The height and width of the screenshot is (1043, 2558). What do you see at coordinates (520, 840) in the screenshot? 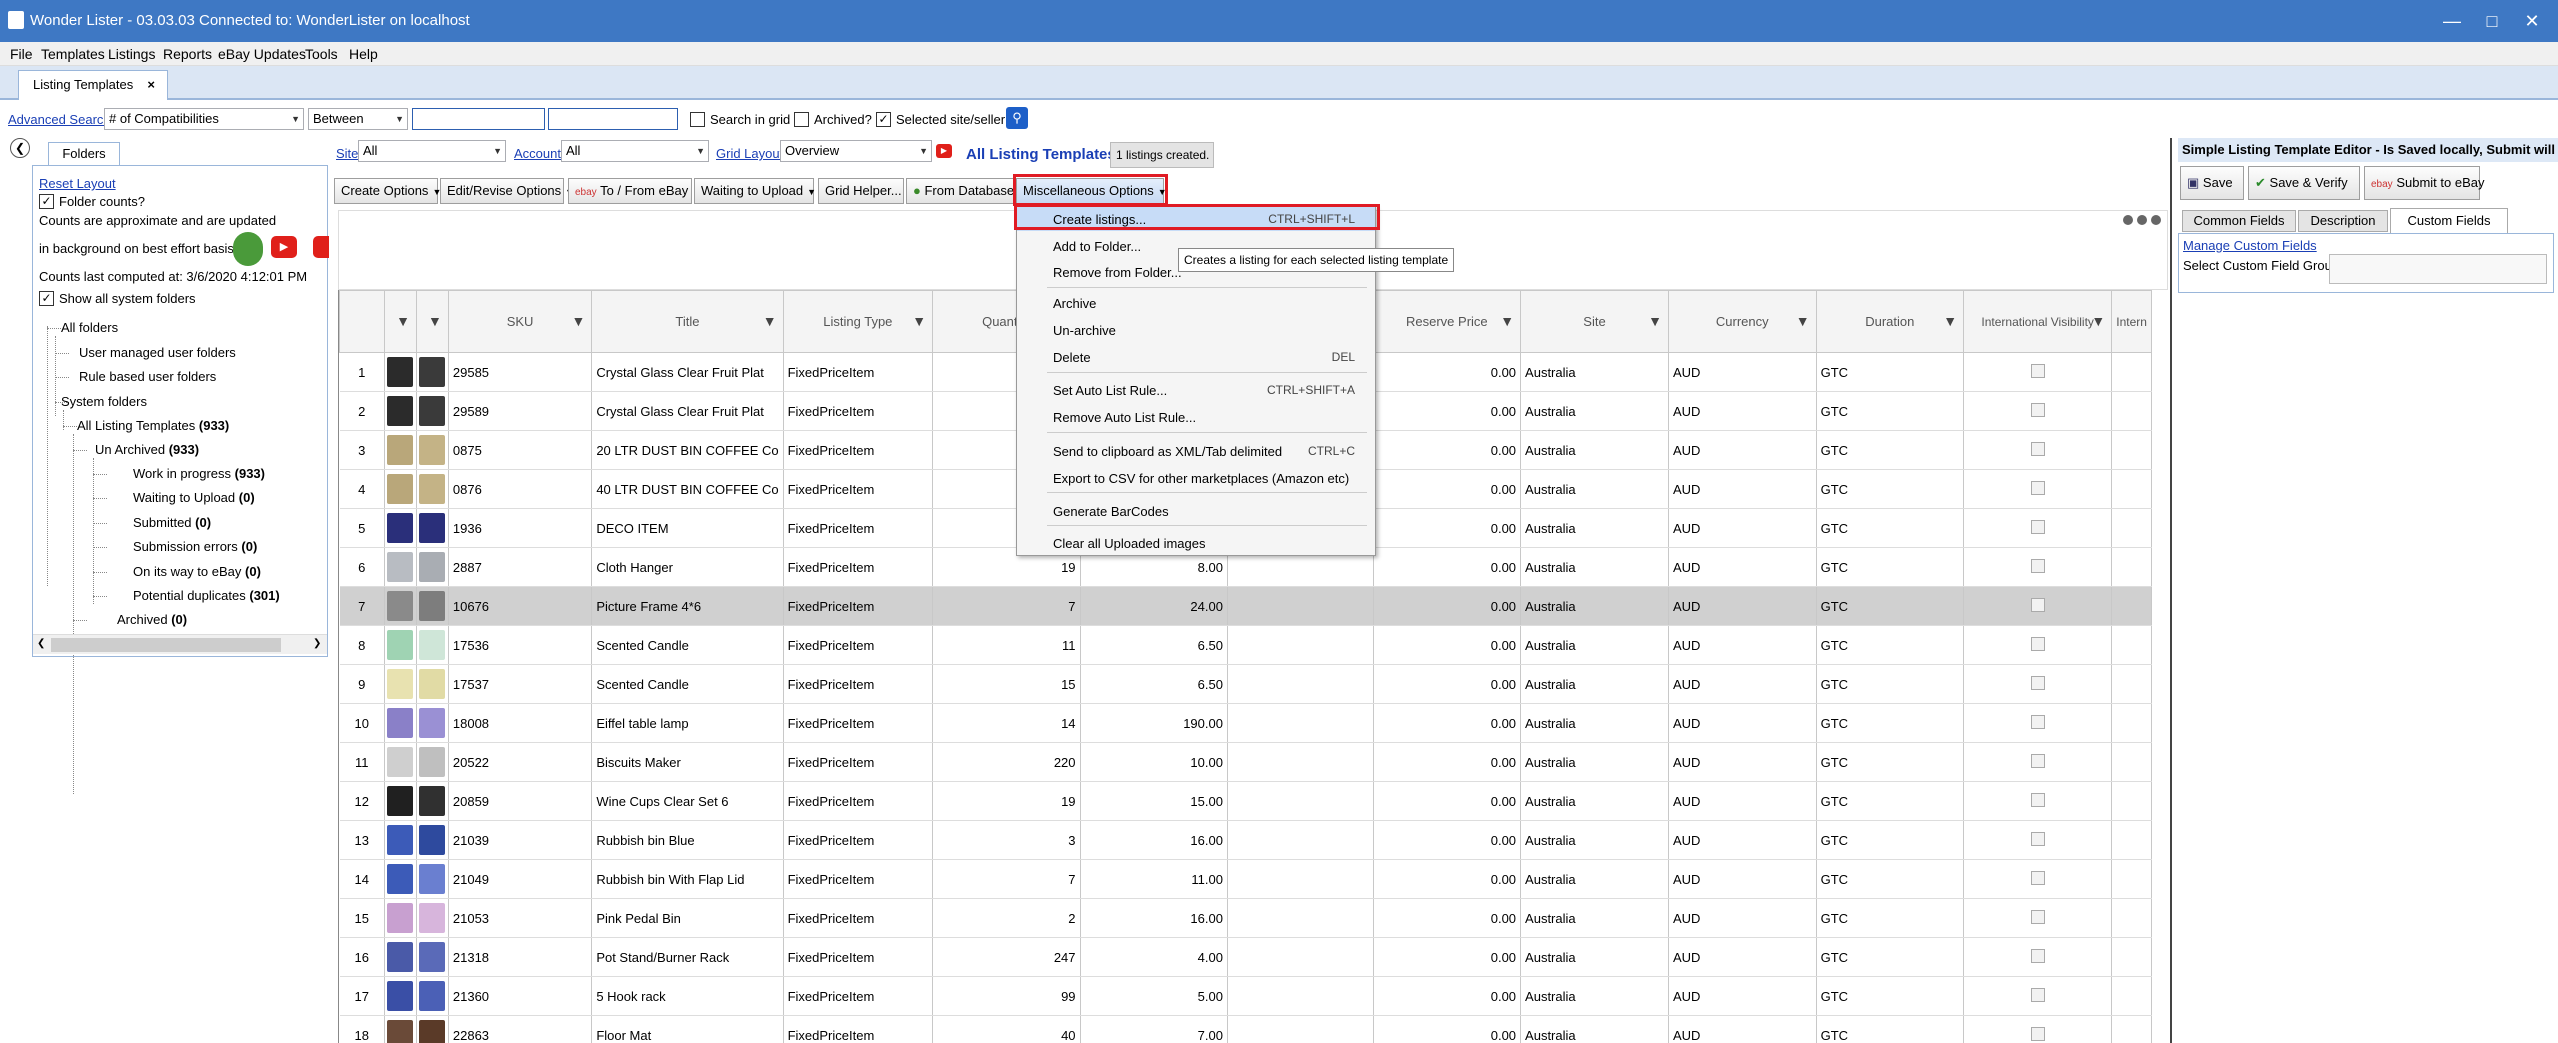
I see `cell-sku: 21039` at bounding box center [520, 840].